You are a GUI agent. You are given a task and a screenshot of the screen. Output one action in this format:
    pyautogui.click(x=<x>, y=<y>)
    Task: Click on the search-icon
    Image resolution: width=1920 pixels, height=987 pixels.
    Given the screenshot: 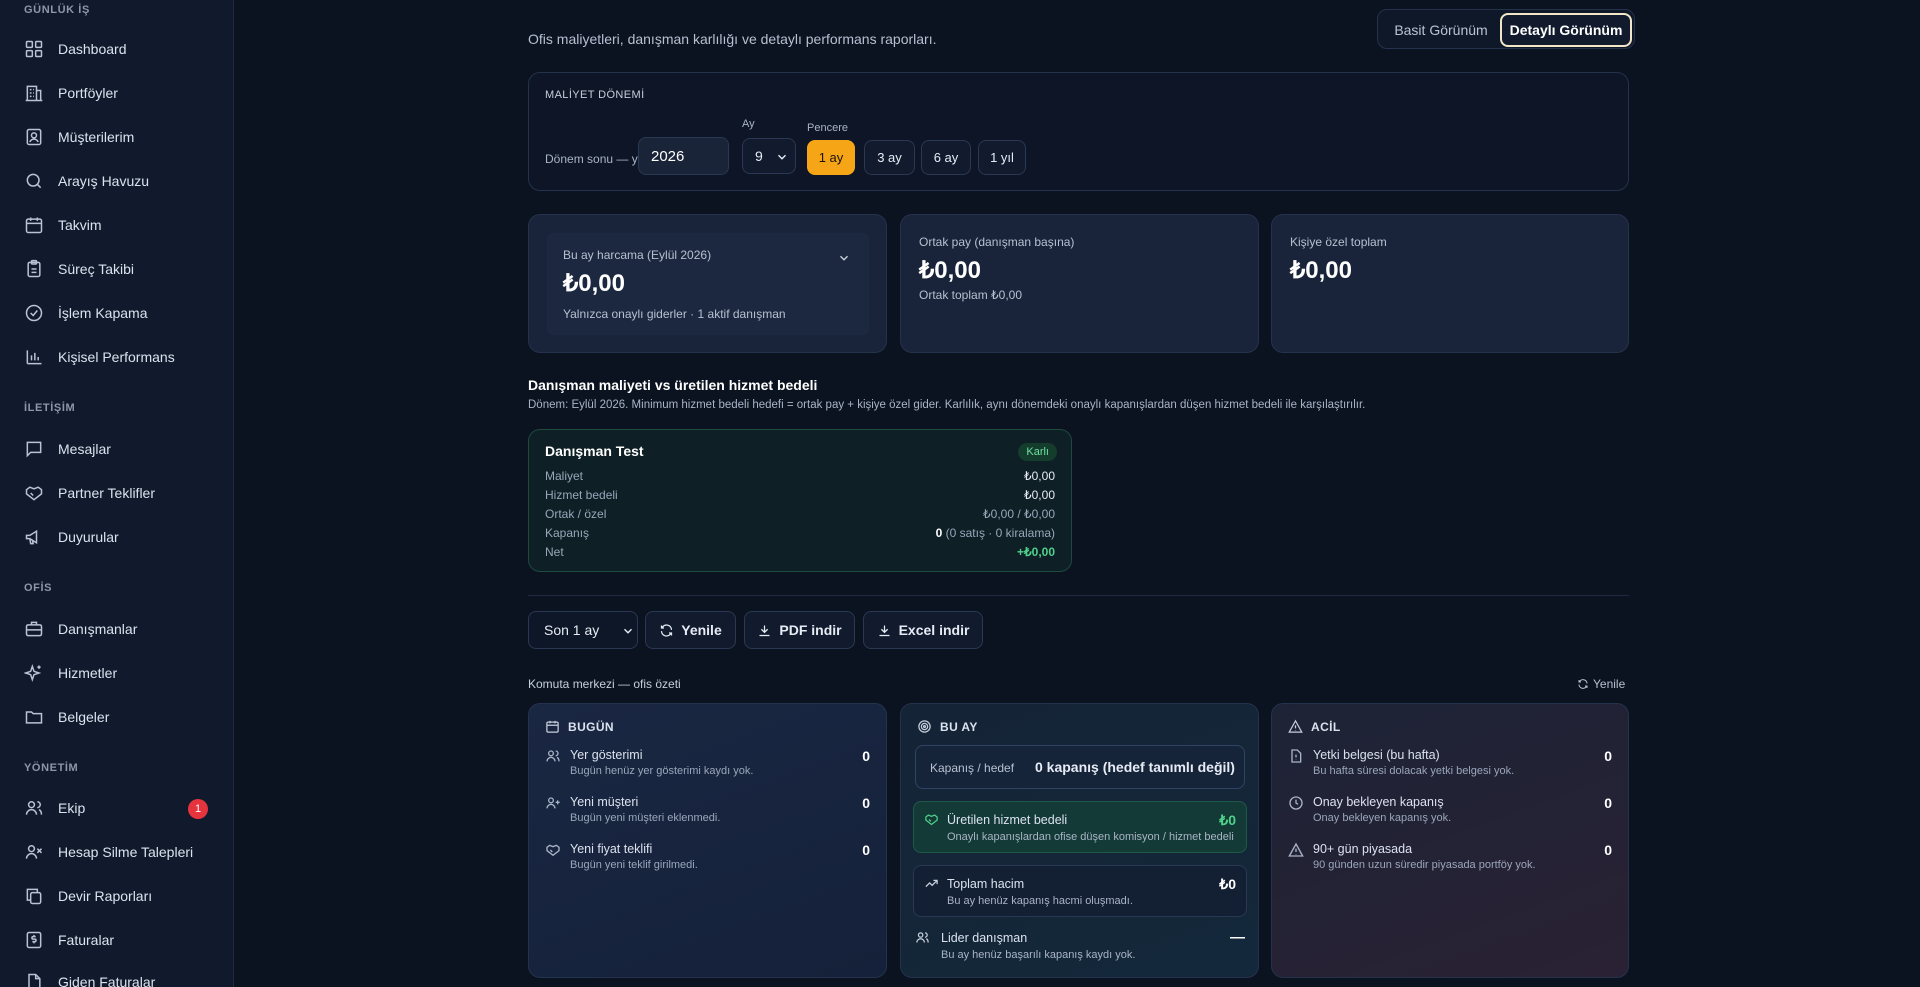 What is the action you would take?
    pyautogui.click(x=34, y=181)
    